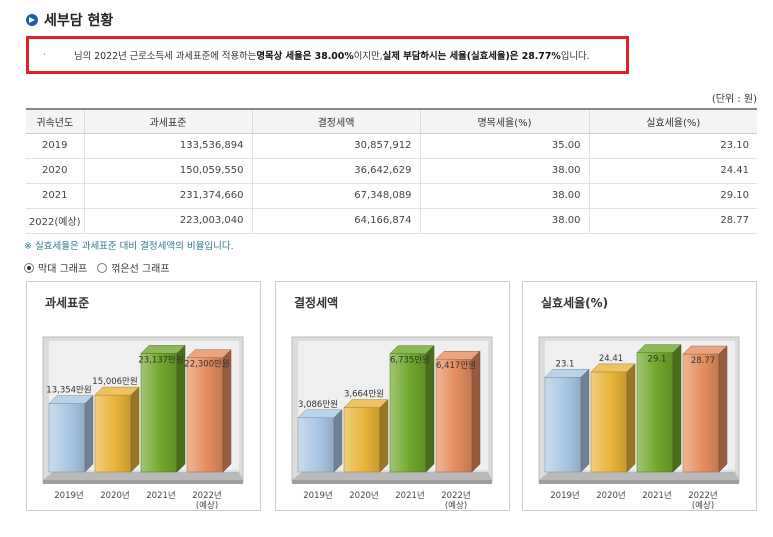 The image size is (773, 537). Describe the element at coordinates (29, 267) in the screenshot. I see `bar-graph-radio` at that location.